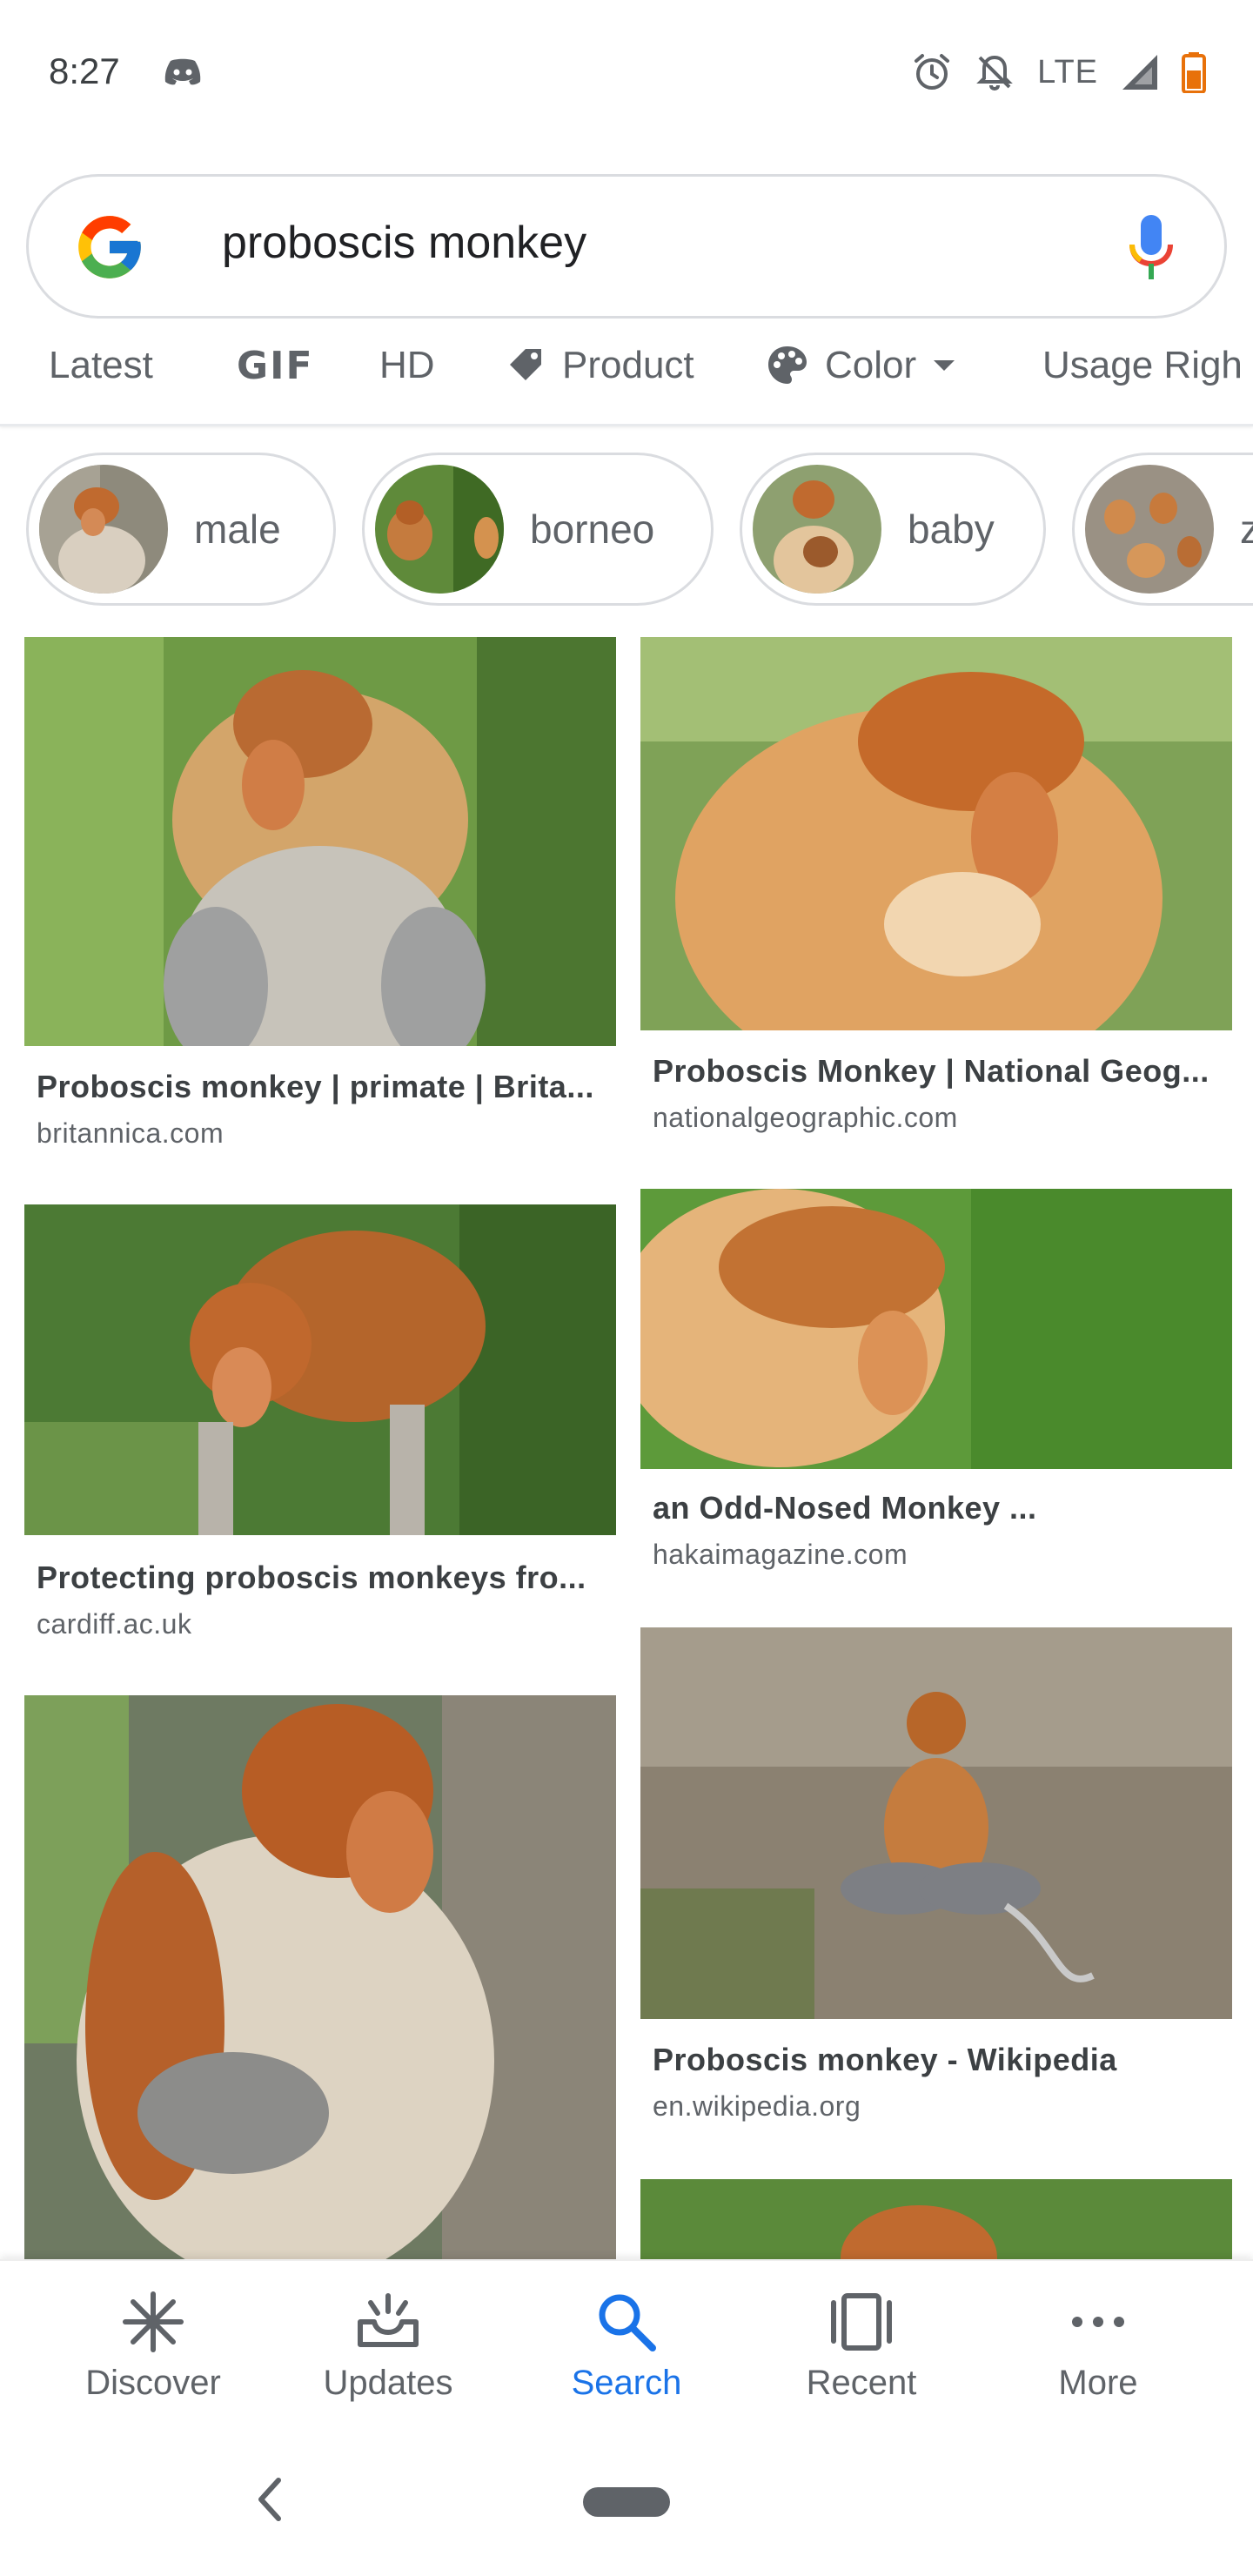 Image resolution: width=1253 pixels, height=2576 pixels. Describe the element at coordinates (182, 71) in the screenshot. I see `discord-icon` at that location.